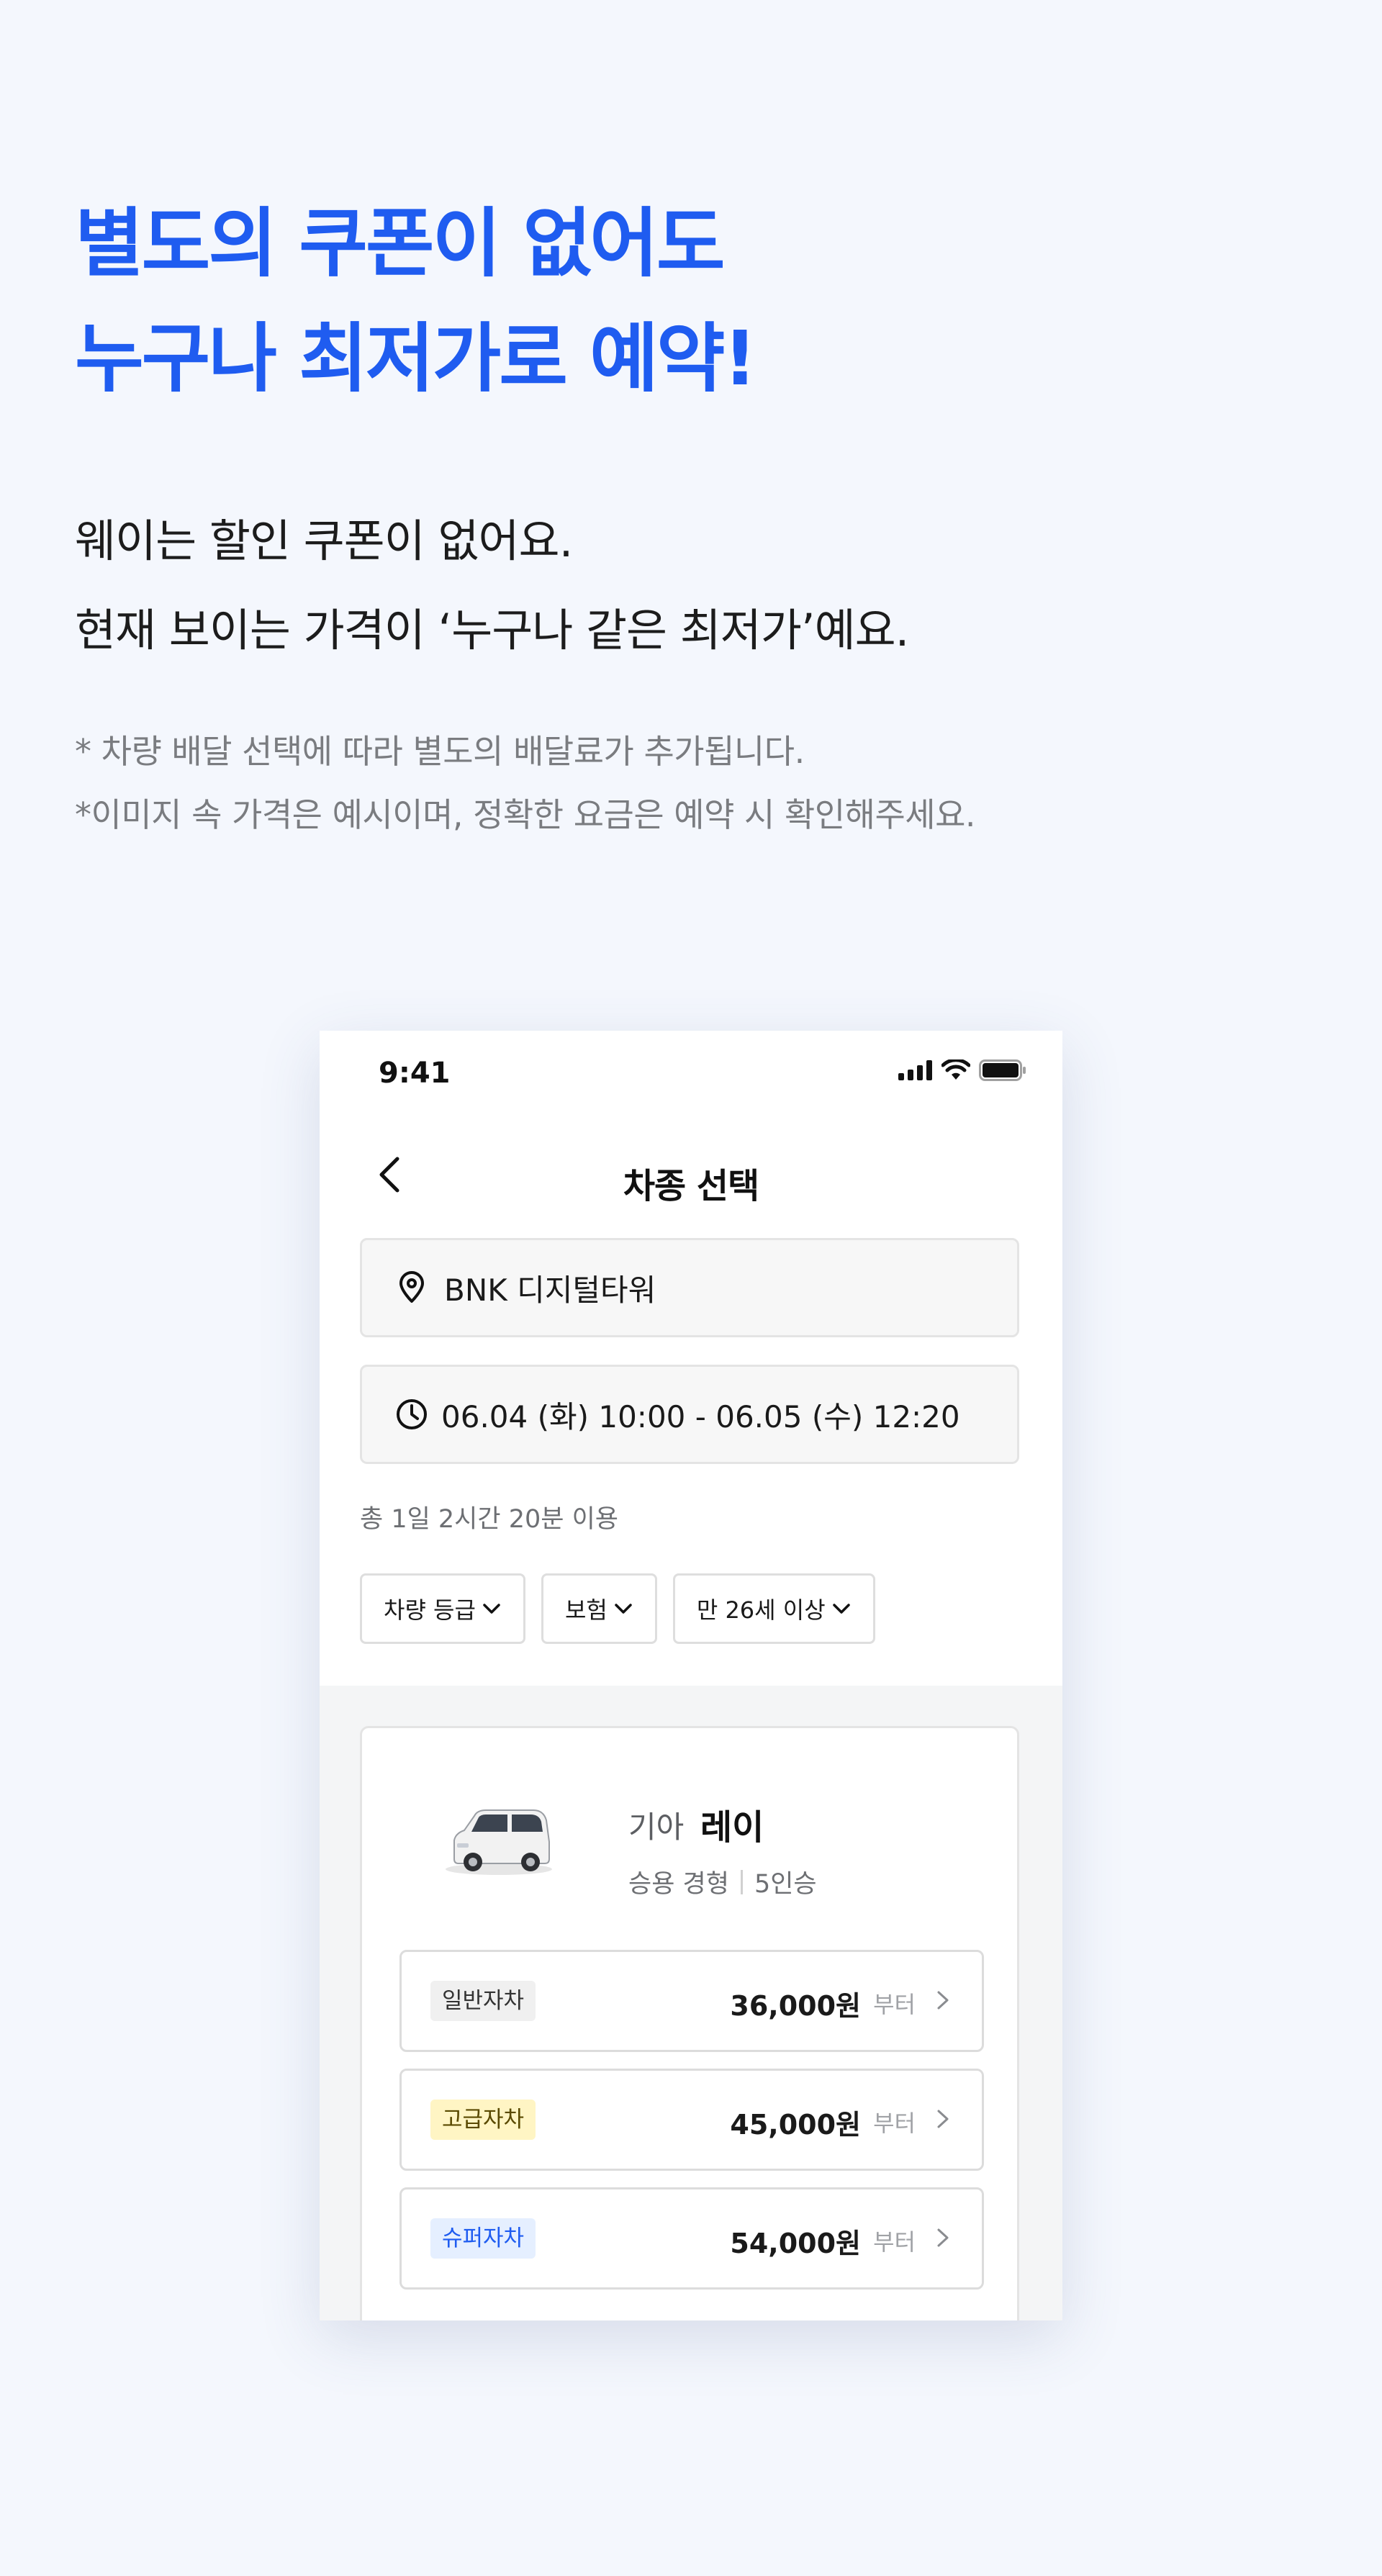 This screenshot has height=2576, width=1382. Describe the element at coordinates (415, 1073) in the screenshot. I see `status-time: 9:41` at that location.